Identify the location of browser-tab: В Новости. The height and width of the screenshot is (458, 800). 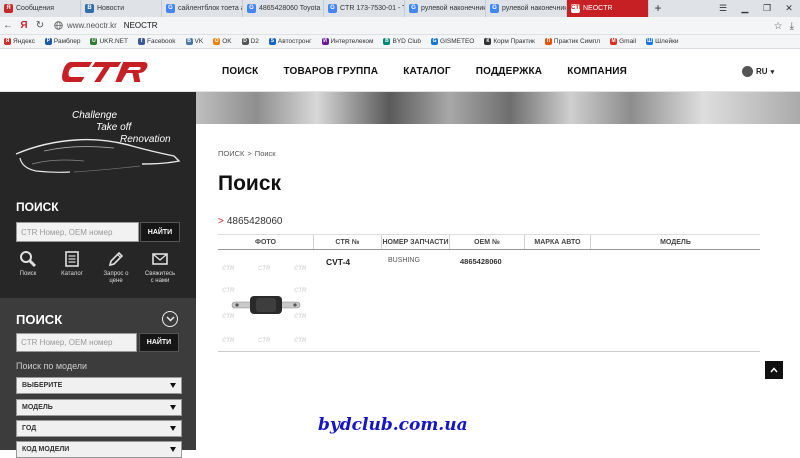
(121, 8).